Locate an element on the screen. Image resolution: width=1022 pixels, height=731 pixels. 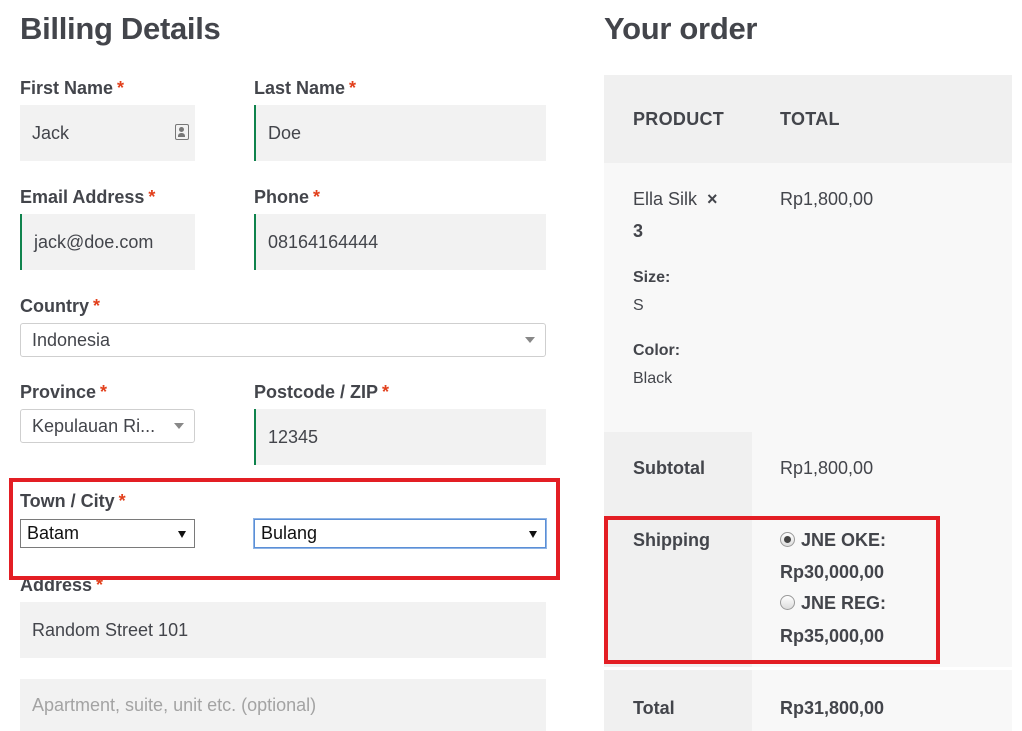
postcode-value: 12345 is located at coordinates (293, 436).